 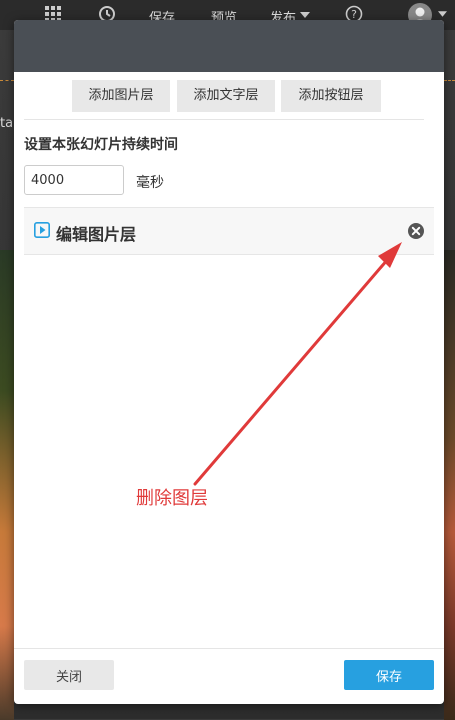 I want to click on annotation-label: 删除图层, so click(x=172, y=498).